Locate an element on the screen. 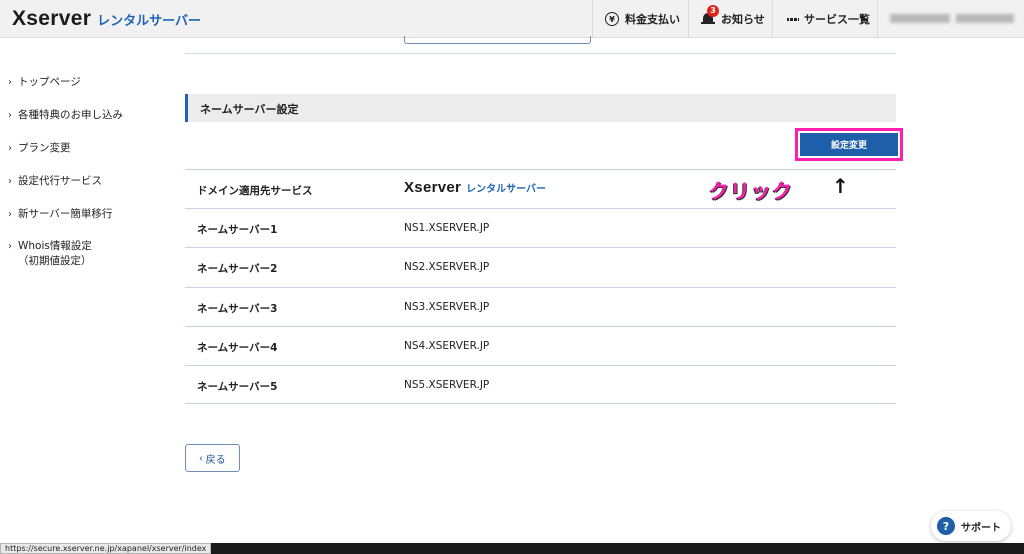 This screenshot has height=554, width=1024. sidebar-item-plan-change: › プラン変更 is located at coordinates (39, 148).